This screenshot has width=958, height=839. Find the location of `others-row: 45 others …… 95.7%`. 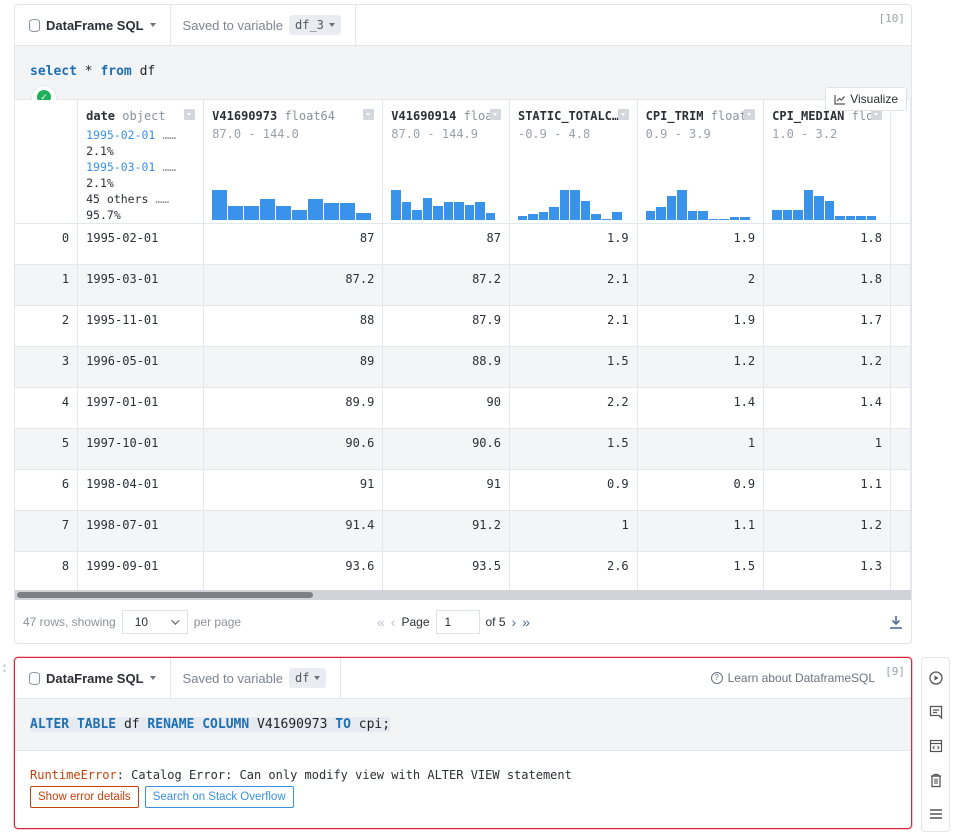

others-row: 45 others …… 95.7% is located at coordinates (128, 207).